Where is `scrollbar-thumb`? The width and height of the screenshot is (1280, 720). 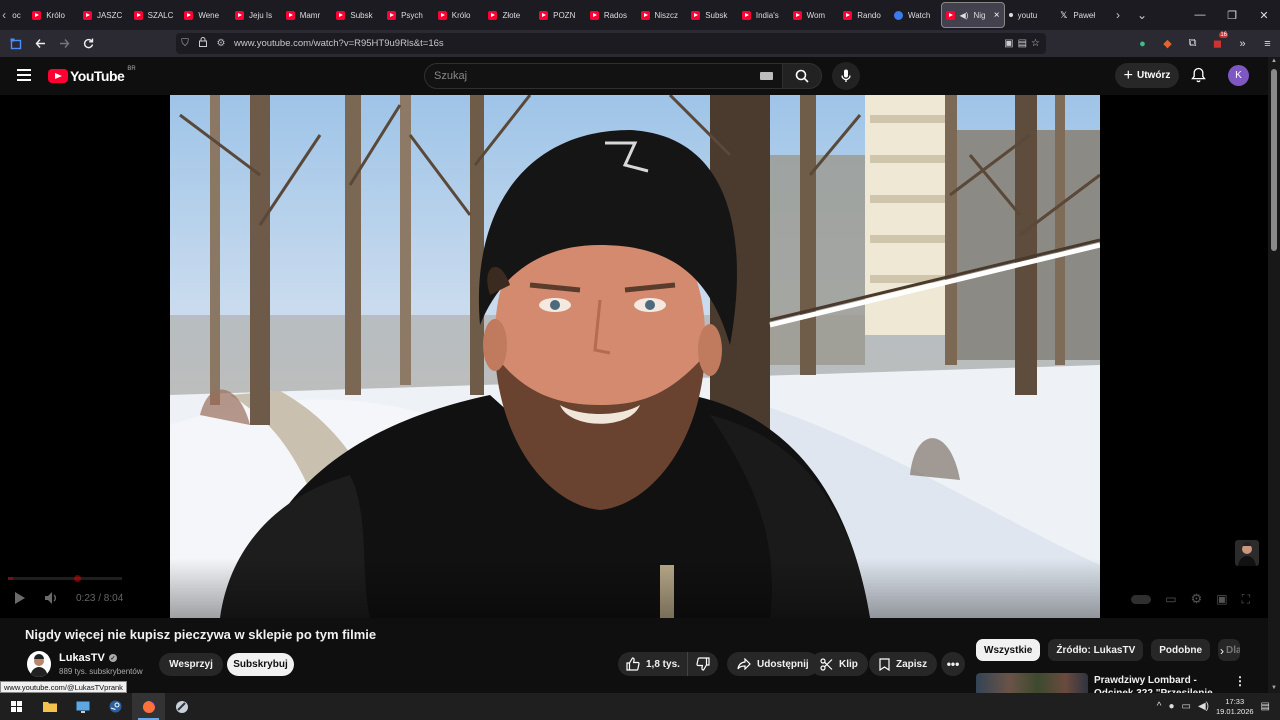
scrollbar-thumb is located at coordinates (1274, 160).